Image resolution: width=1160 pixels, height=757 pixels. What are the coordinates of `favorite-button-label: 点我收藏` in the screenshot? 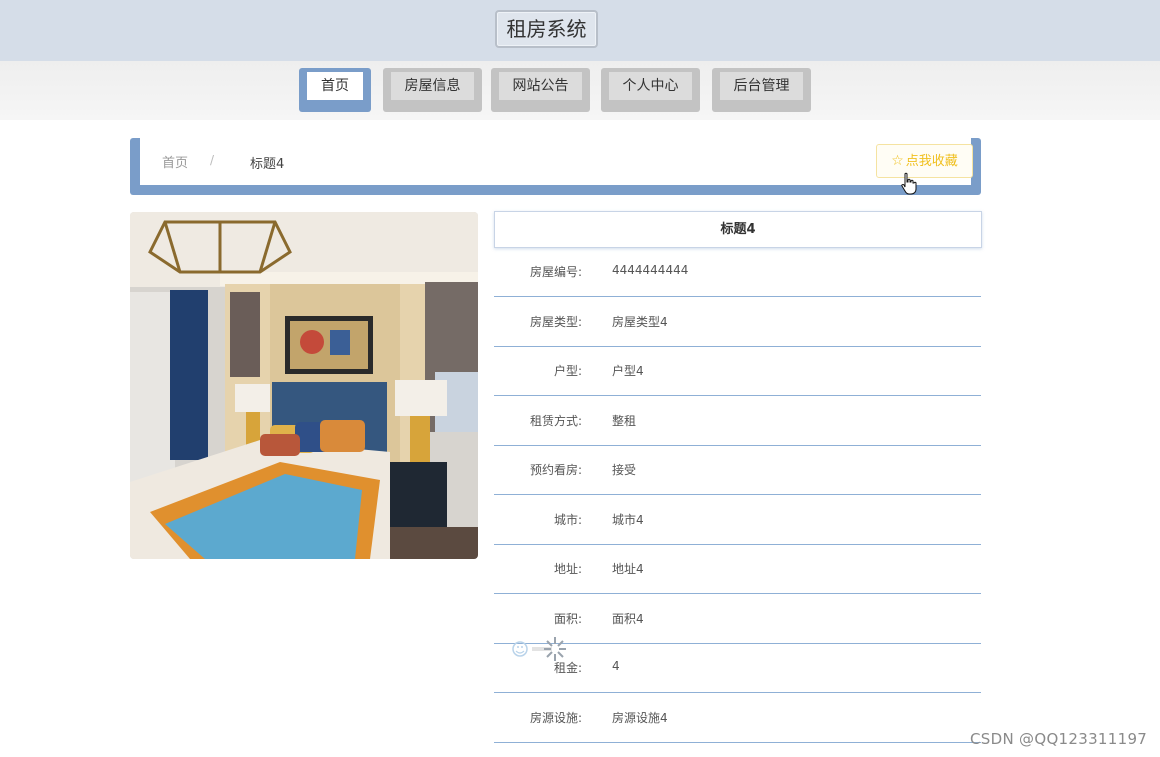 It's located at (931, 161).